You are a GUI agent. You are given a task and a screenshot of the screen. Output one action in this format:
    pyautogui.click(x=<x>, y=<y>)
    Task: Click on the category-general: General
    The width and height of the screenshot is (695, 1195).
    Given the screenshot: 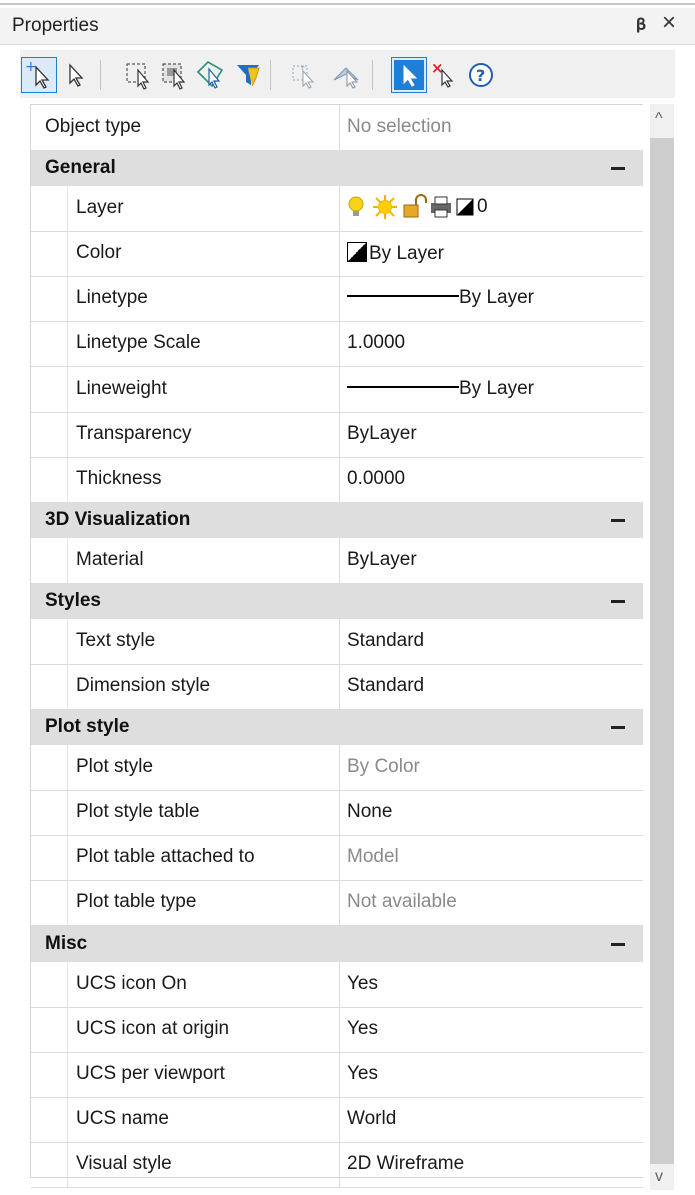 What is the action you would take?
    pyautogui.click(x=337, y=168)
    